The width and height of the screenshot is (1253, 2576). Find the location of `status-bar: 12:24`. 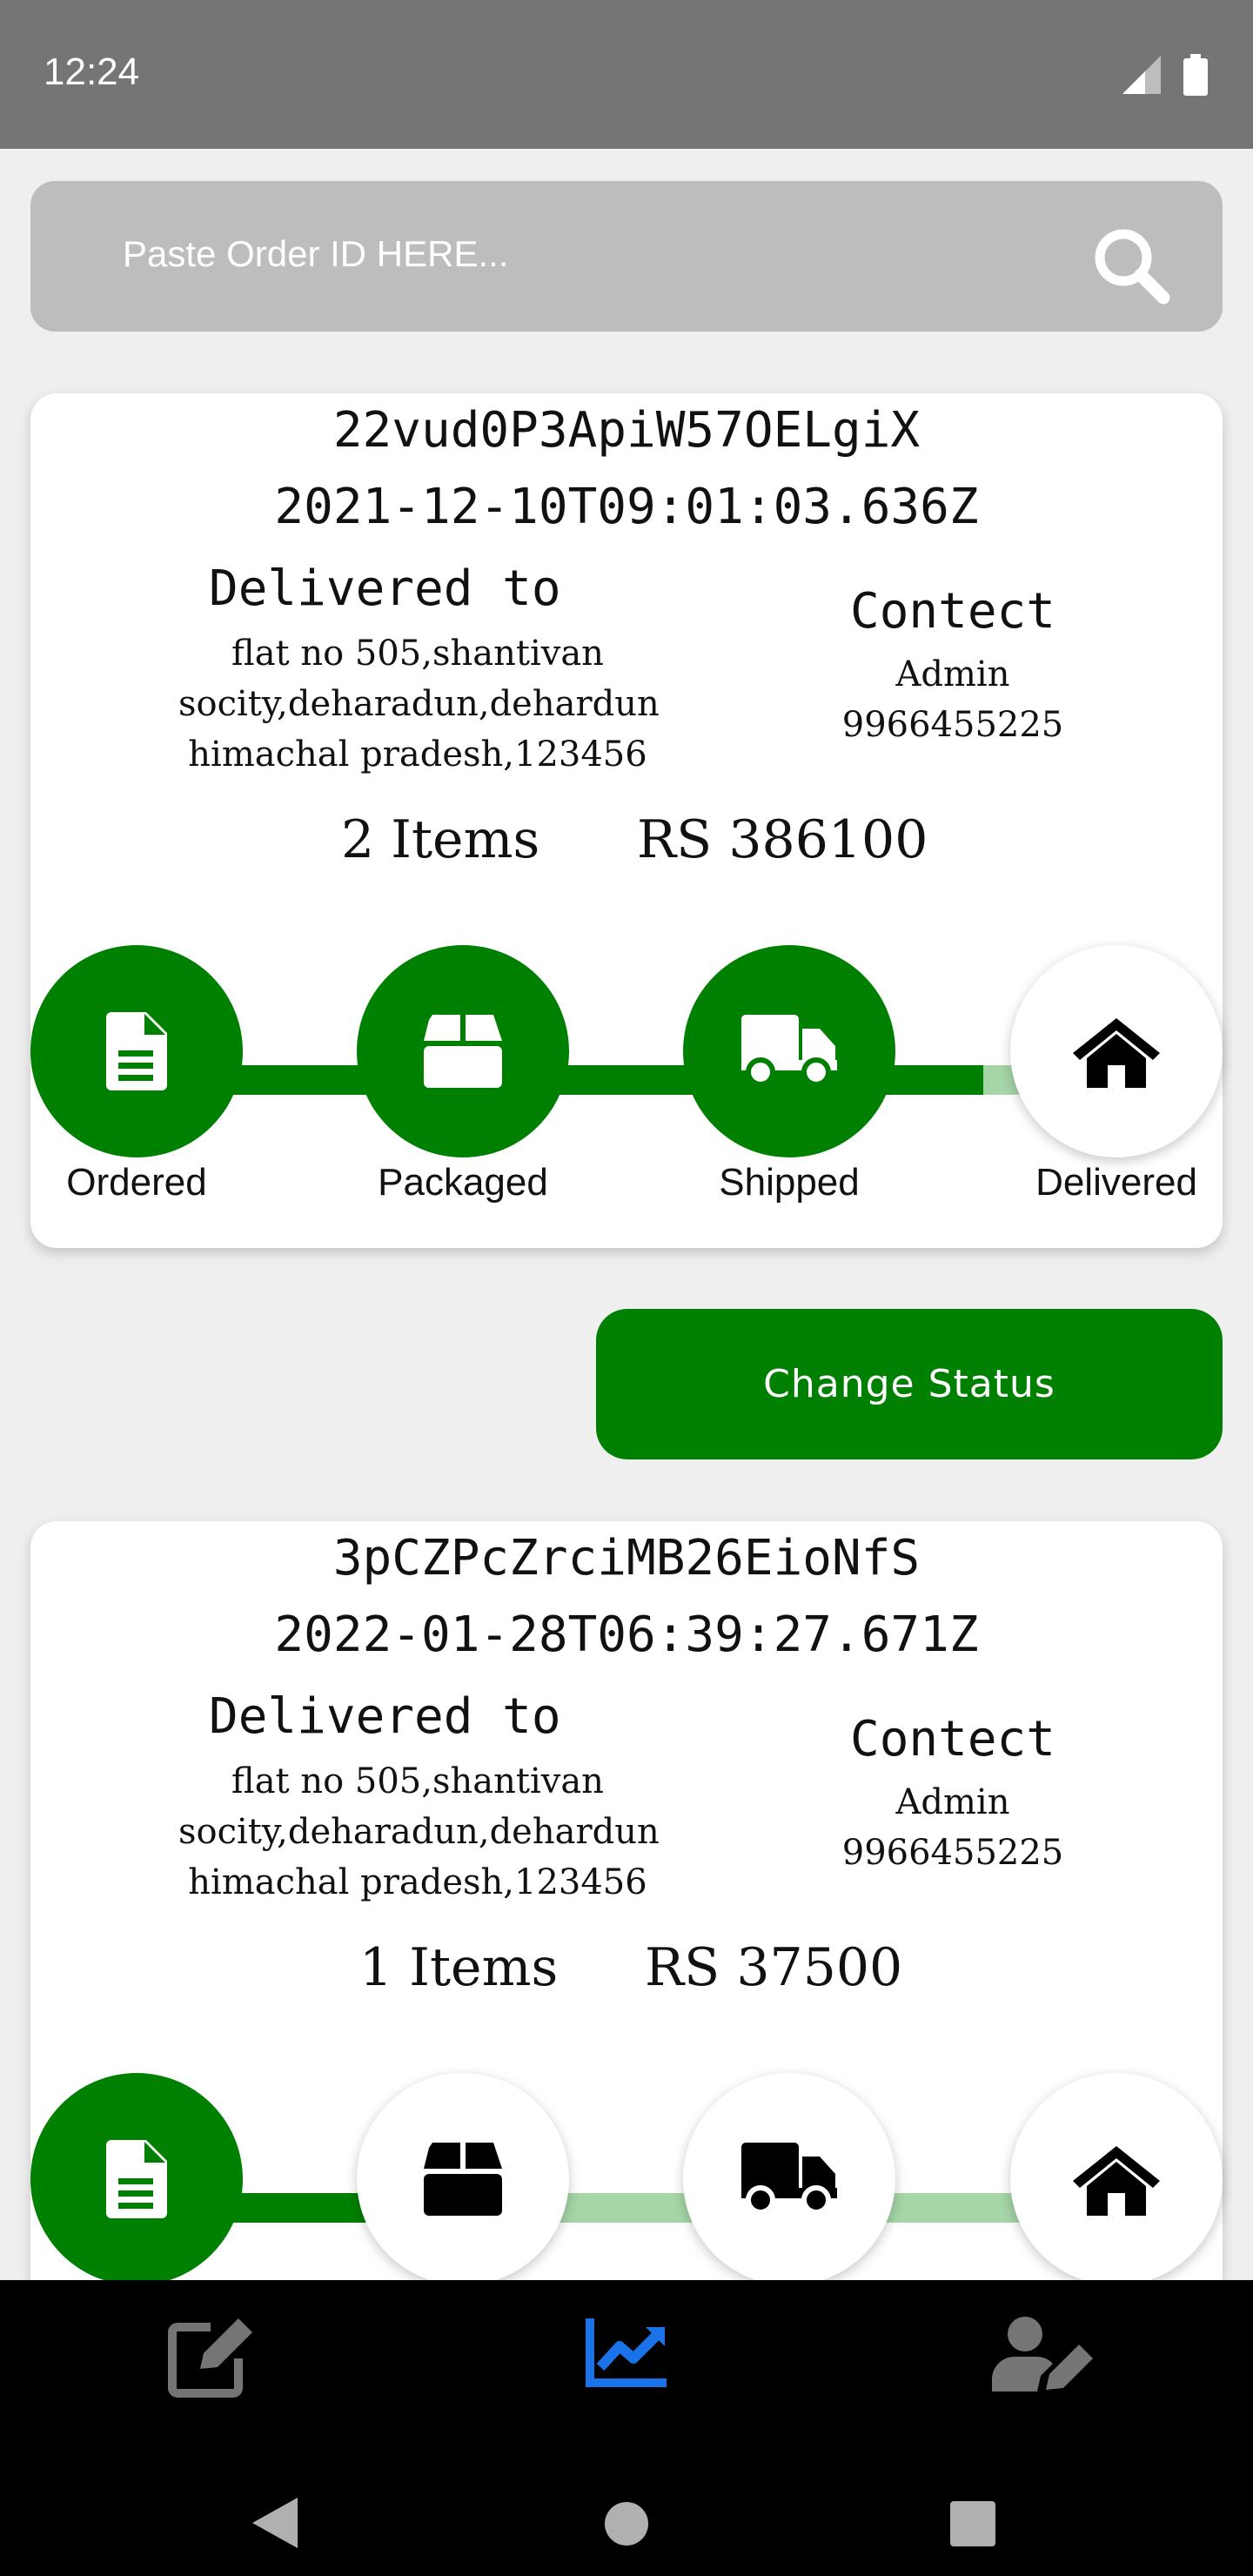

status-bar: 12:24 is located at coordinates (626, 74).